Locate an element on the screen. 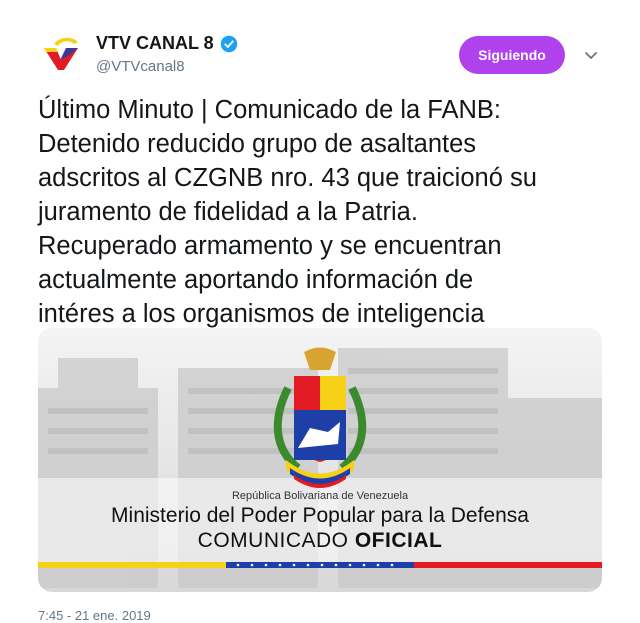 This screenshot has height=623, width=640. flag-stripe-blue is located at coordinates (320, 565).